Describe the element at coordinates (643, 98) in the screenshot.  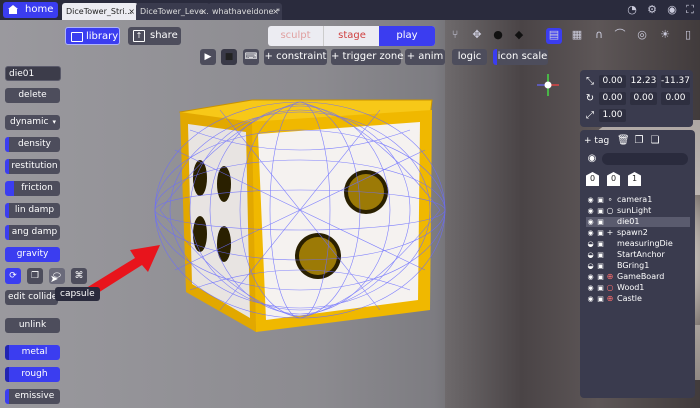
I see `rotation-y-field: 0.00` at that location.